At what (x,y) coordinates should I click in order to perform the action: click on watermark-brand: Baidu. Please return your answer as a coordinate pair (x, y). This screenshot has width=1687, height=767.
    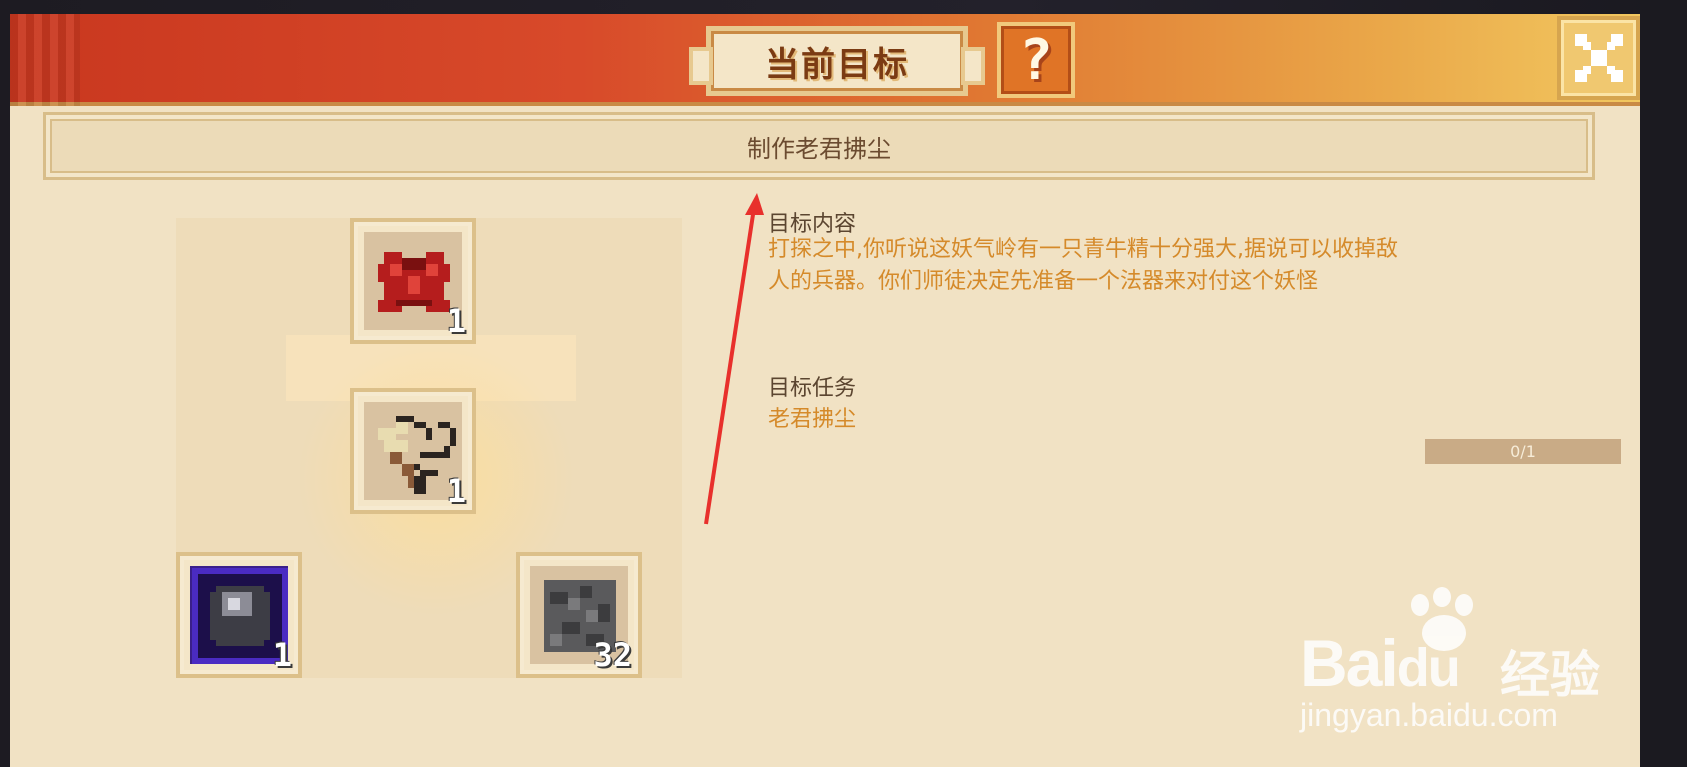
    Looking at the image, I should click on (1380, 663).